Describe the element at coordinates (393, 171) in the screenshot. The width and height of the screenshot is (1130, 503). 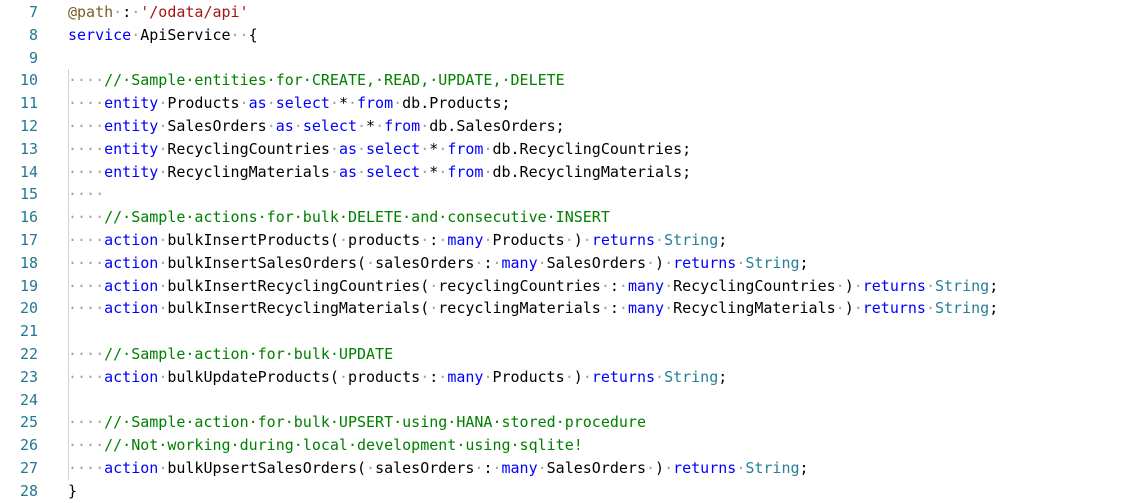
I see `code-token: select` at that location.